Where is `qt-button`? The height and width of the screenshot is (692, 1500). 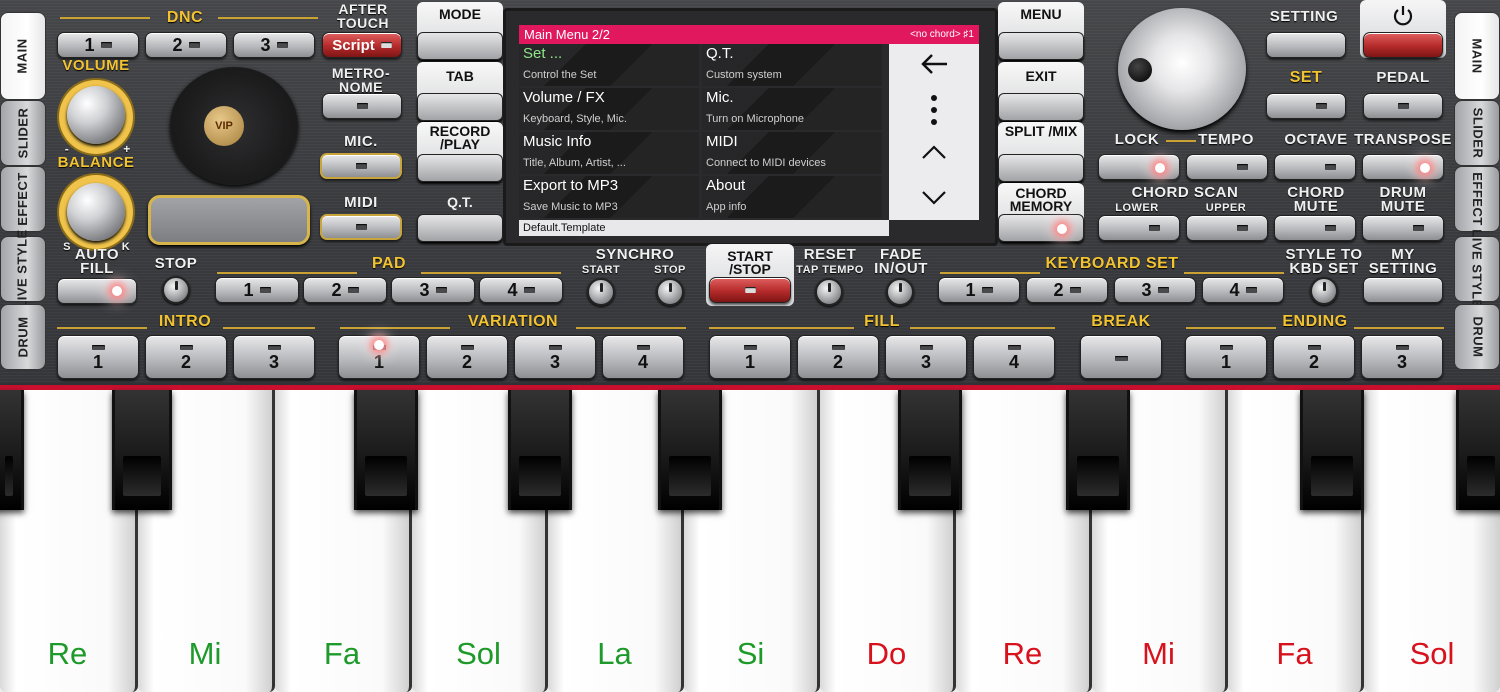 qt-button is located at coordinates (460, 228).